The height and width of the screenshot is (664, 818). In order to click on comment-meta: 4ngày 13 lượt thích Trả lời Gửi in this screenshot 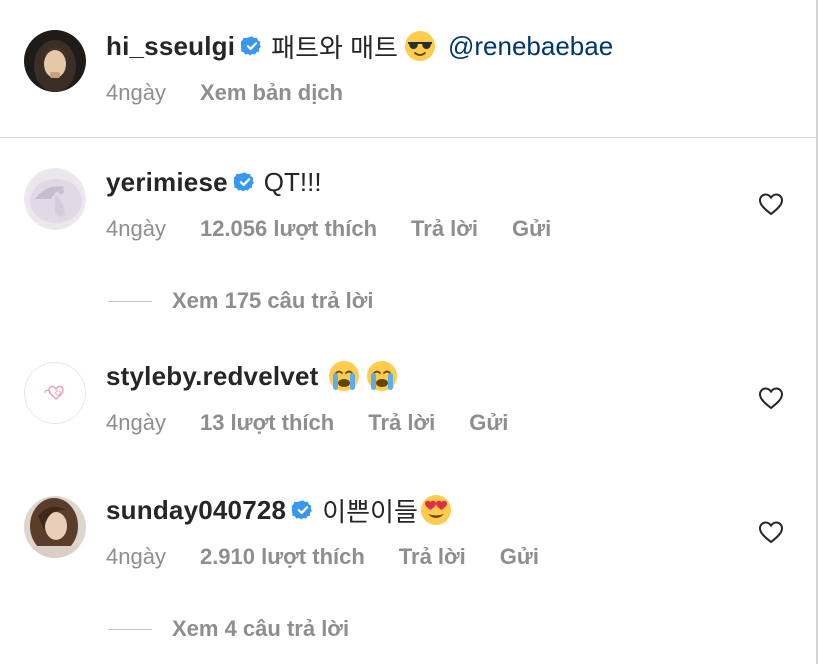, I will do `click(324, 423)`.